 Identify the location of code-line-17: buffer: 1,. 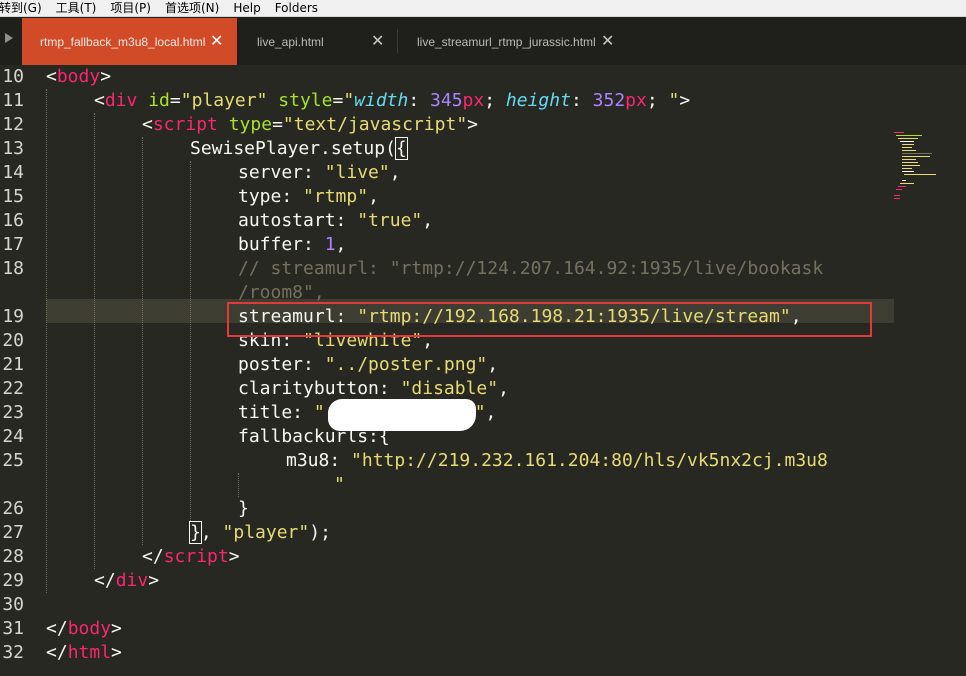
(292, 244).